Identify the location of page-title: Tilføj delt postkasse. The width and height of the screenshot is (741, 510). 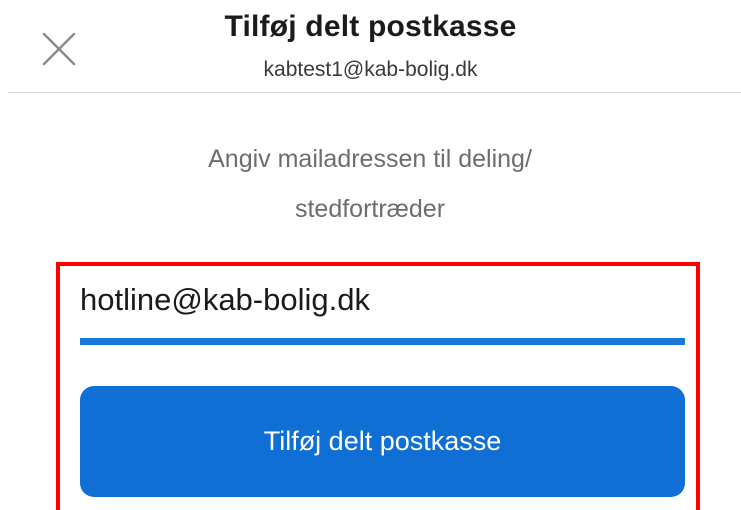
(370, 26).